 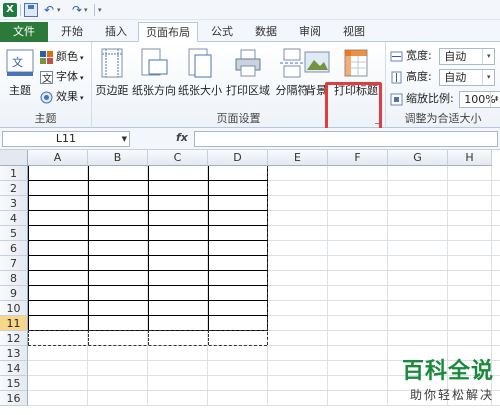 I want to click on themes-button: 文 主题, so click(x=20, y=73).